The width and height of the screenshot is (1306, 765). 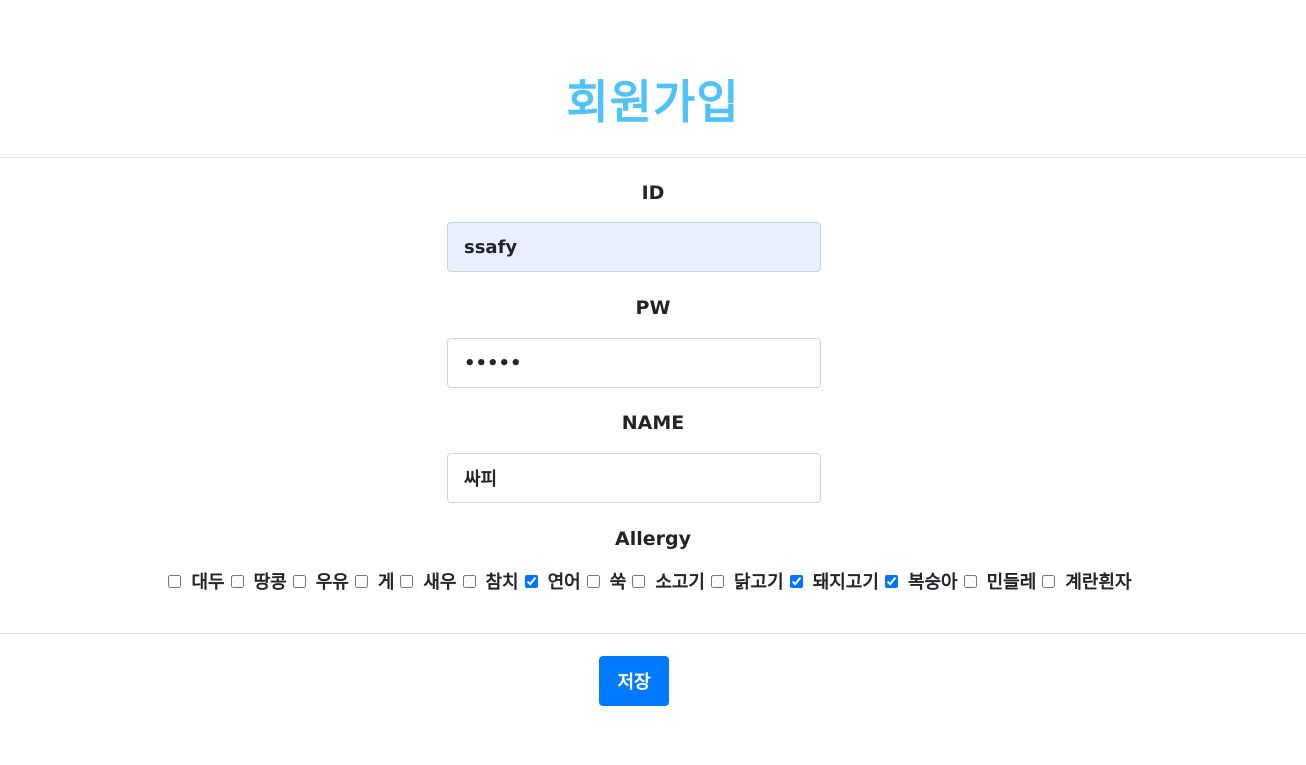 I want to click on allergy-option: 돼지고기, so click(x=834, y=581).